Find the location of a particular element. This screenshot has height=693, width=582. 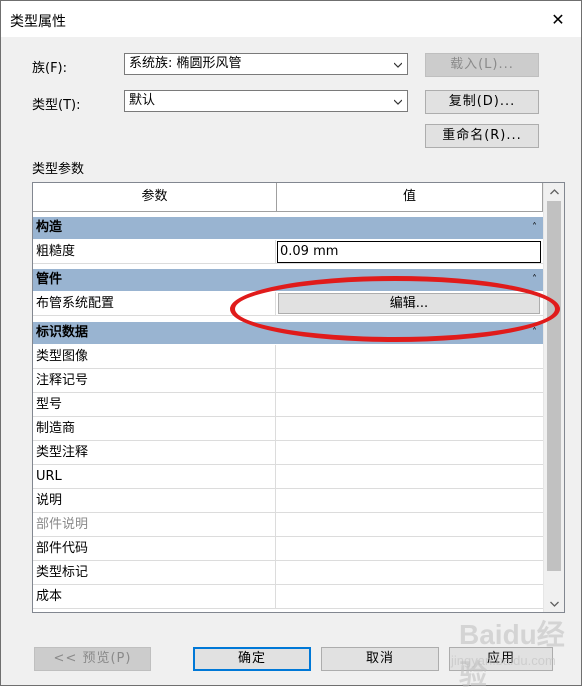

type-parameters-label: 类型参数 is located at coordinates (58, 169).